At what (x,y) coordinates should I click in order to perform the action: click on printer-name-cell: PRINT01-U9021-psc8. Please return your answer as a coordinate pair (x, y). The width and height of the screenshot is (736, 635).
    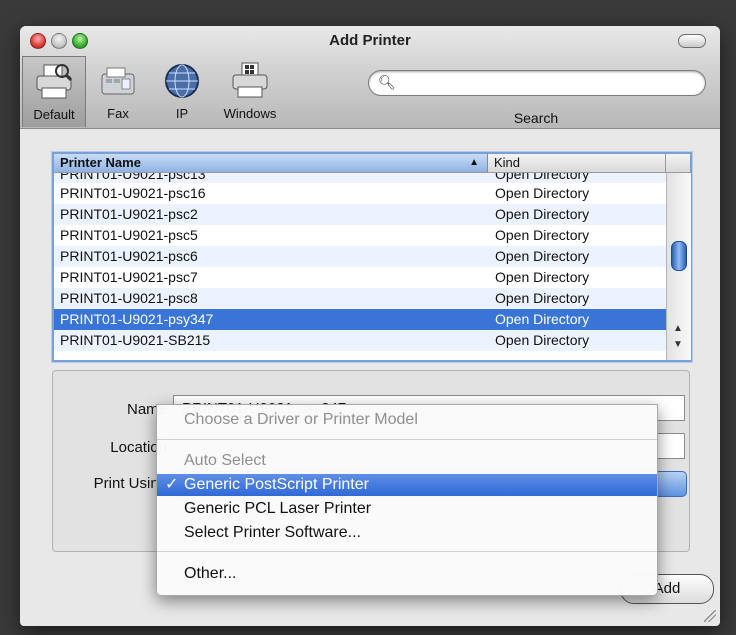
    Looking at the image, I should click on (129, 298).